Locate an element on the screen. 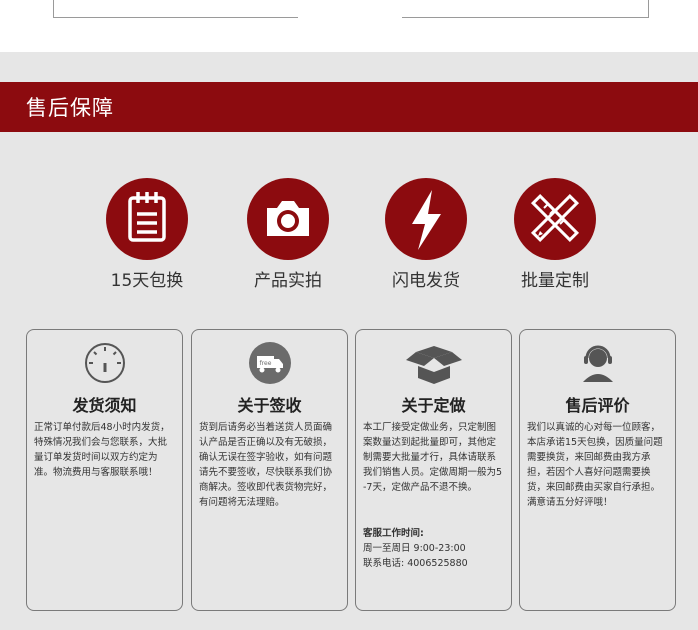 This screenshot has height=630, width=698. top-box-right is located at coordinates (525, 9).